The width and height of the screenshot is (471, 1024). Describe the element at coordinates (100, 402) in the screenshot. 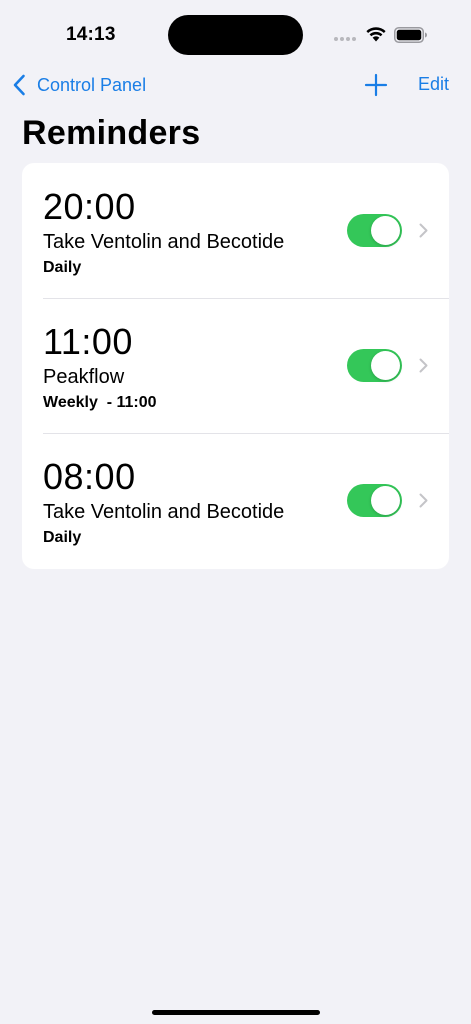

I see `reminder-frequency: Weekly - 11:00` at that location.